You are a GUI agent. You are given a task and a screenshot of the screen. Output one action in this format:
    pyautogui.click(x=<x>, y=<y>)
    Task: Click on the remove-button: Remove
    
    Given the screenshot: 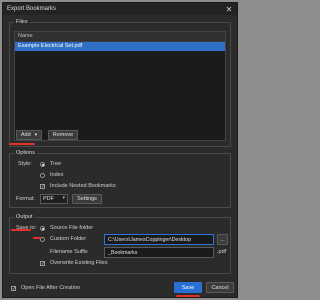 What is the action you would take?
    pyautogui.click(x=63, y=135)
    